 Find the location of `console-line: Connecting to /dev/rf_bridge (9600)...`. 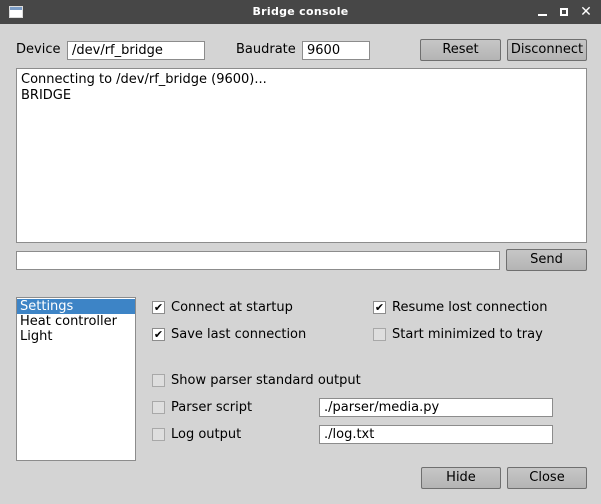

console-line: Connecting to /dev/rf_bridge (9600)... is located at coordinates (144, 79).